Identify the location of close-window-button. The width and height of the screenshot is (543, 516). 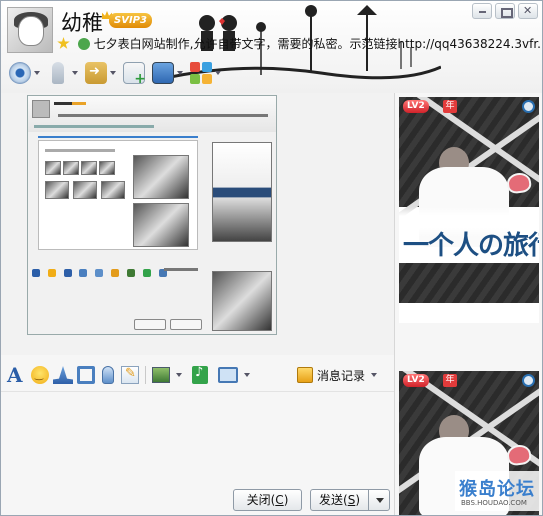
(528, 11).